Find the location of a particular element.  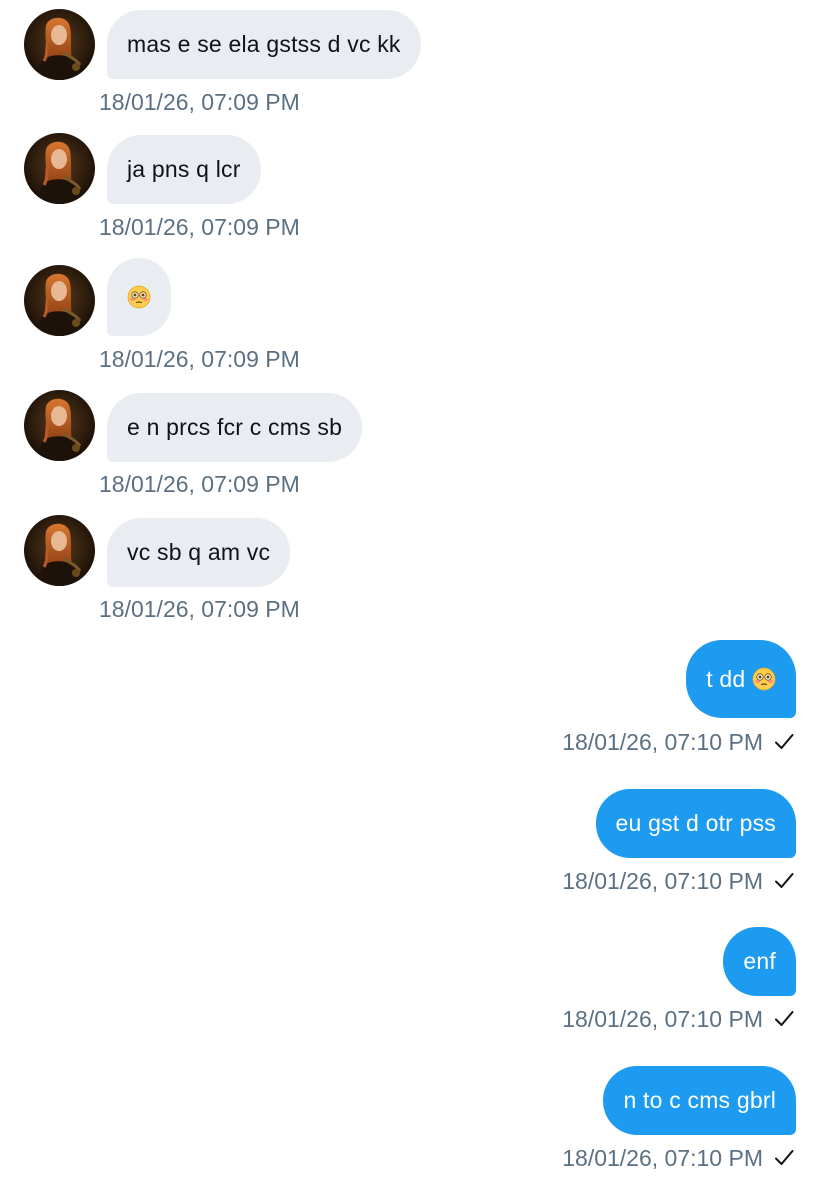

outgoing-message-bubble: enf is located at coordinates (759, 961).